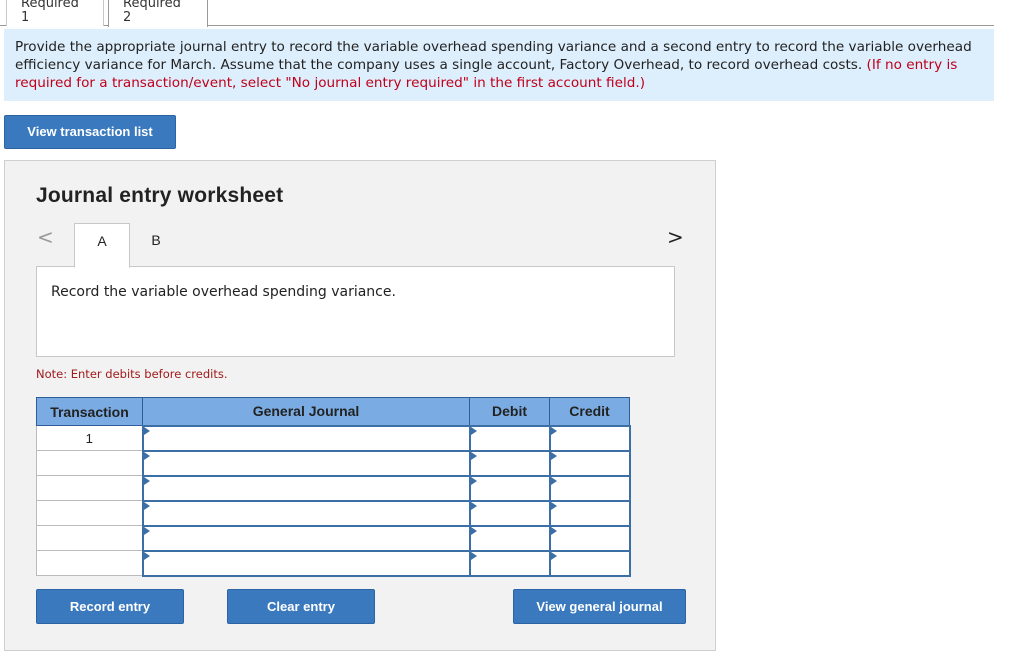 The height and width of the screenshot is (651, 1024). Describe the element at coordinates (589, 411) in the screenshot. I see `header-credit: Credit` at that location.